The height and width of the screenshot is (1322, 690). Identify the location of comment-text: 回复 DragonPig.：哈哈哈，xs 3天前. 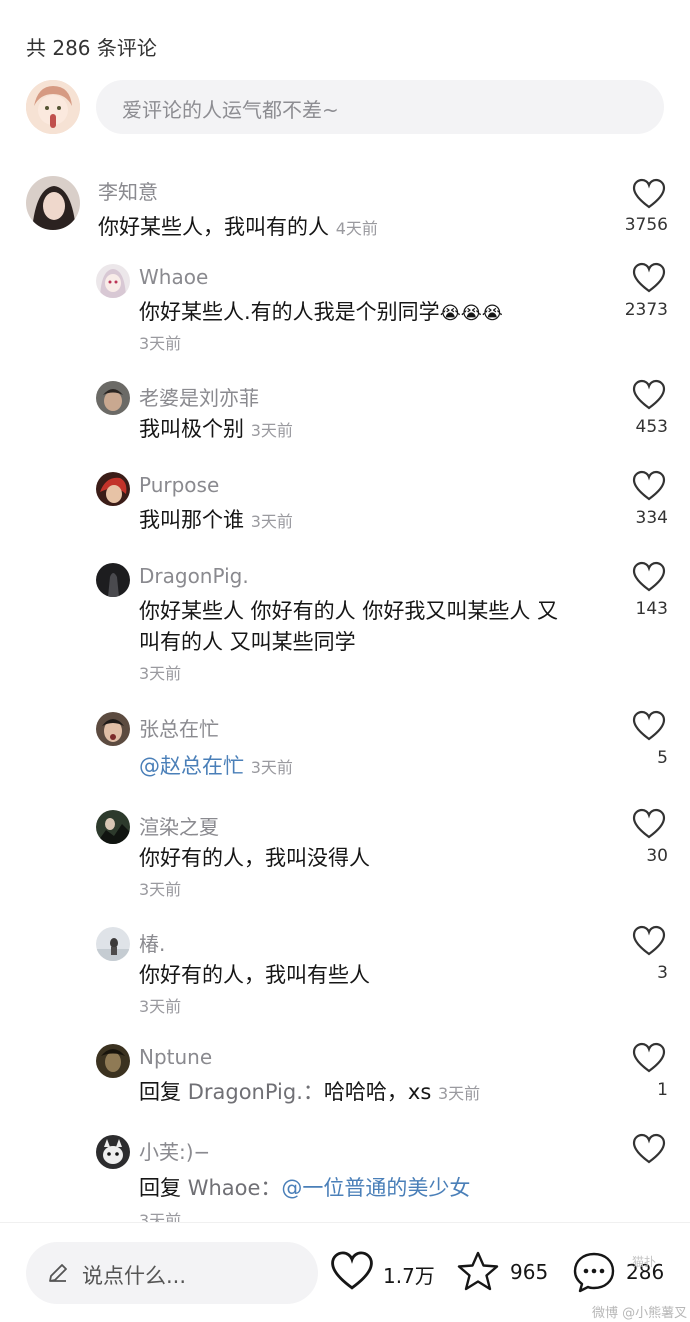
(310, 1092).